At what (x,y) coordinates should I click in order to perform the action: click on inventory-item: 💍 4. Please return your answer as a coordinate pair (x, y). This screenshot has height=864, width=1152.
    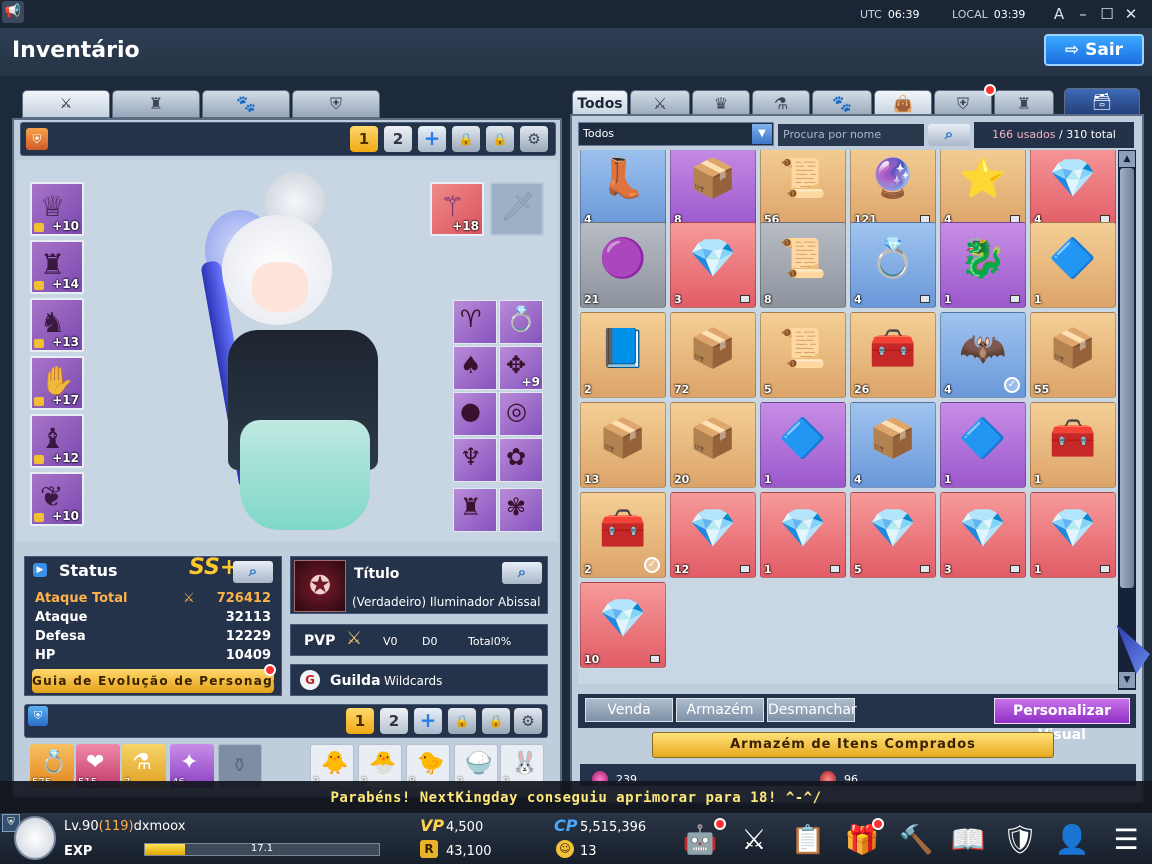
    Looking at the image, I should click on (893, 265).